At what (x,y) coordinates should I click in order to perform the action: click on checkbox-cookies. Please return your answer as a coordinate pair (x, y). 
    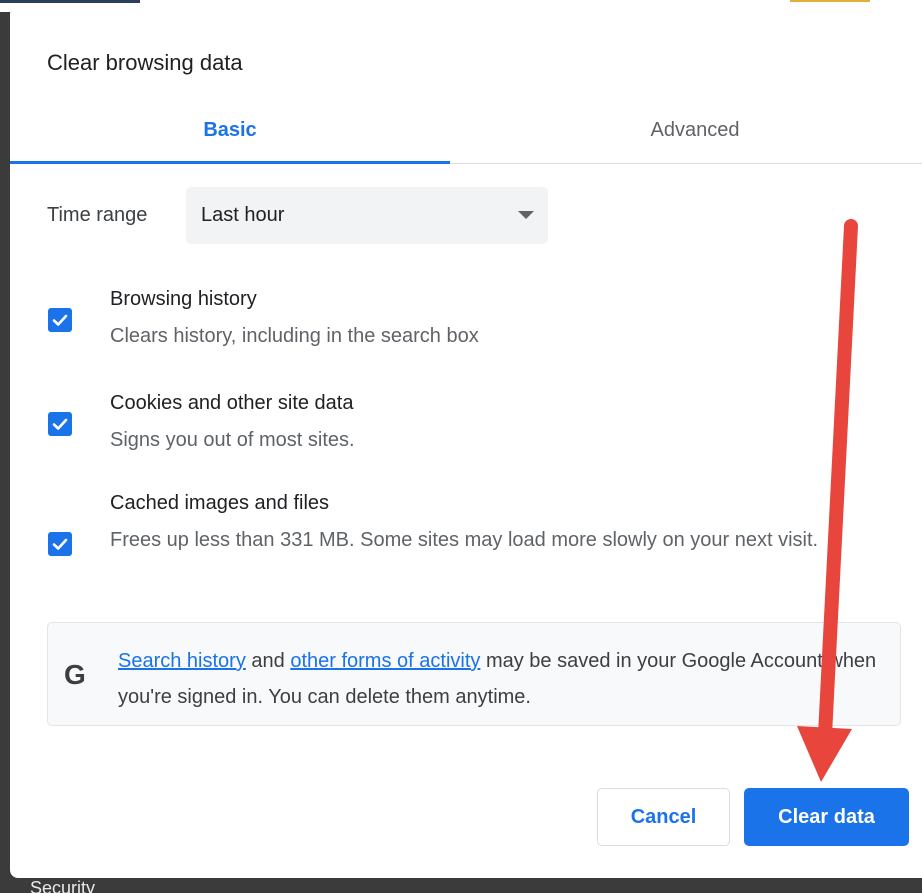
    Looking at the image, I should click on (60, 424).